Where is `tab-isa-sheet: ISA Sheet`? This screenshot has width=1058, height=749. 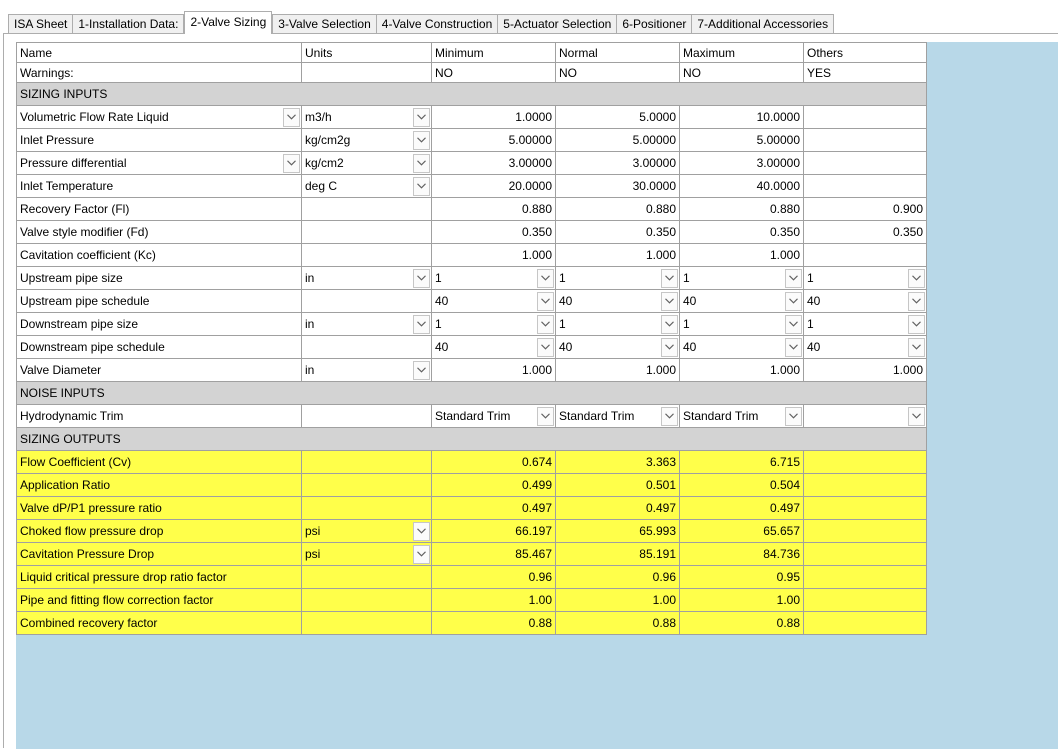
tab-isa-sheet: ISA Sheet is located at coordinates (41, 24).